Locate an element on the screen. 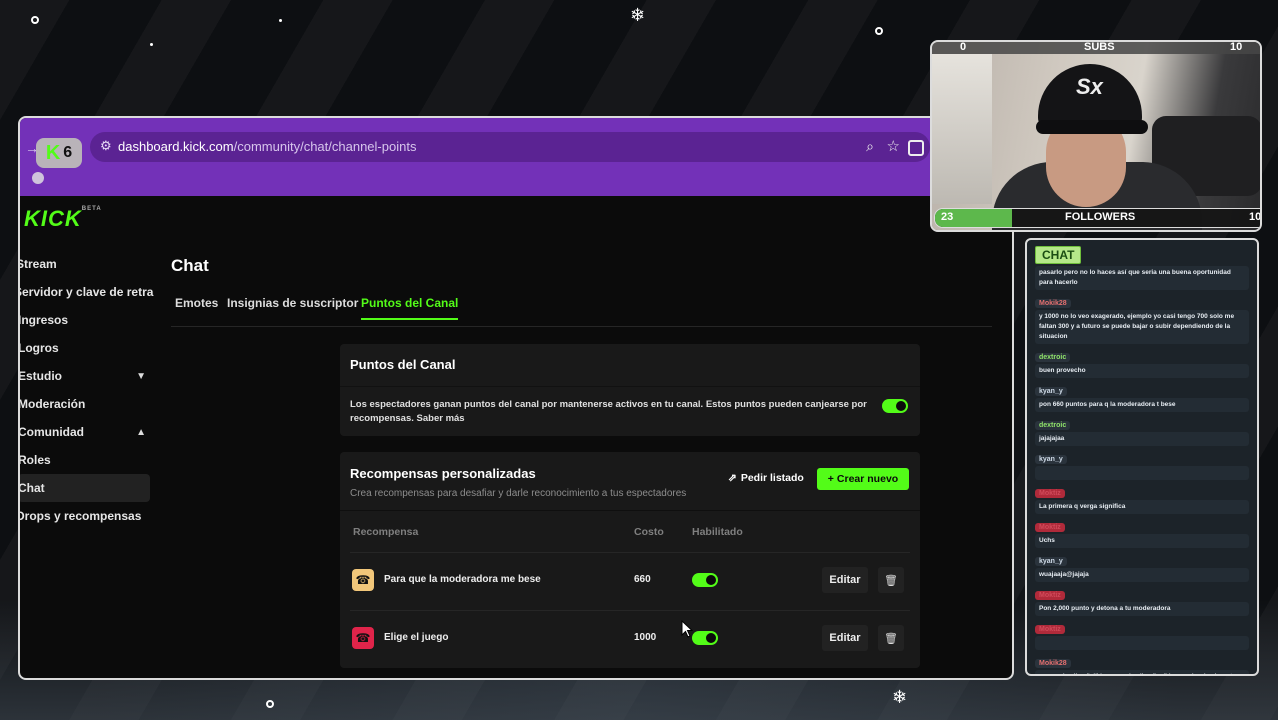  sidebar-item-studio: Estudio ▼ is located at coordinates (87, 376).